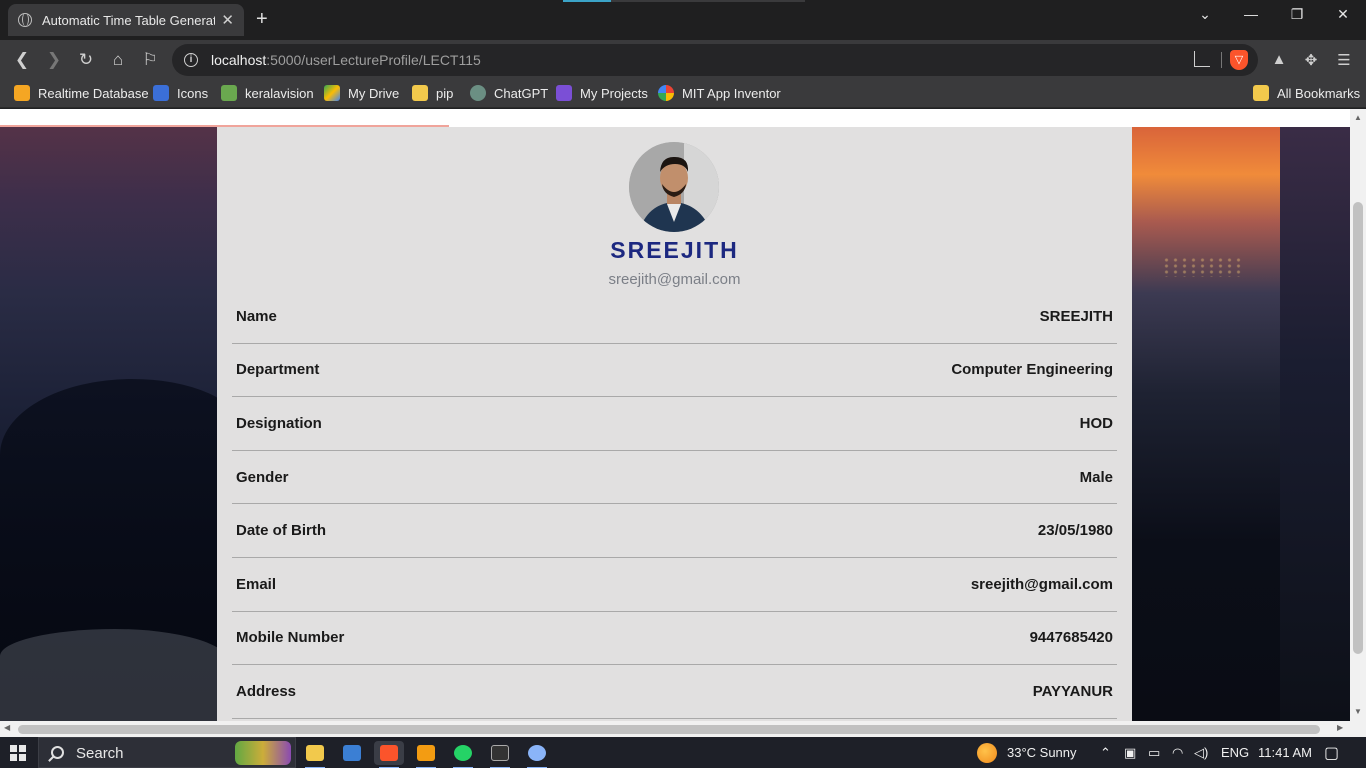 The image size is (1366, 768). What do you see at coordinates (263, 753) in the screenshot?
I see `search-highlight-icon` at bounding box center [263, 753].